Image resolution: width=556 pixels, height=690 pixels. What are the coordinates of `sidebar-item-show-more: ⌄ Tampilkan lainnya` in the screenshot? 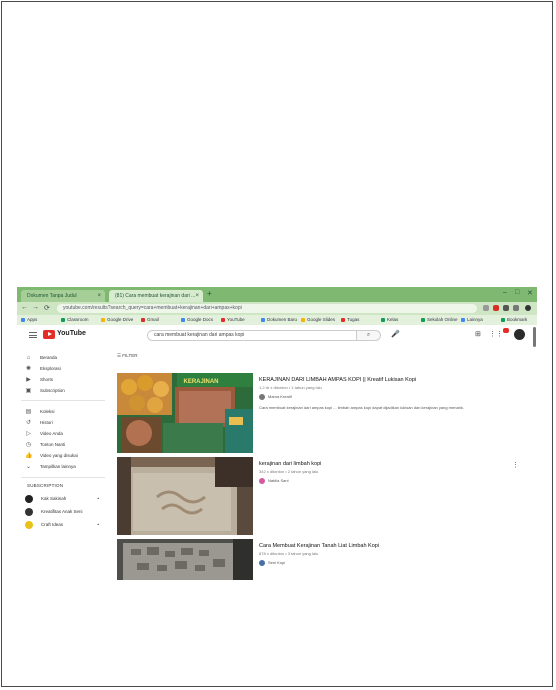 It's located at (65, 467).